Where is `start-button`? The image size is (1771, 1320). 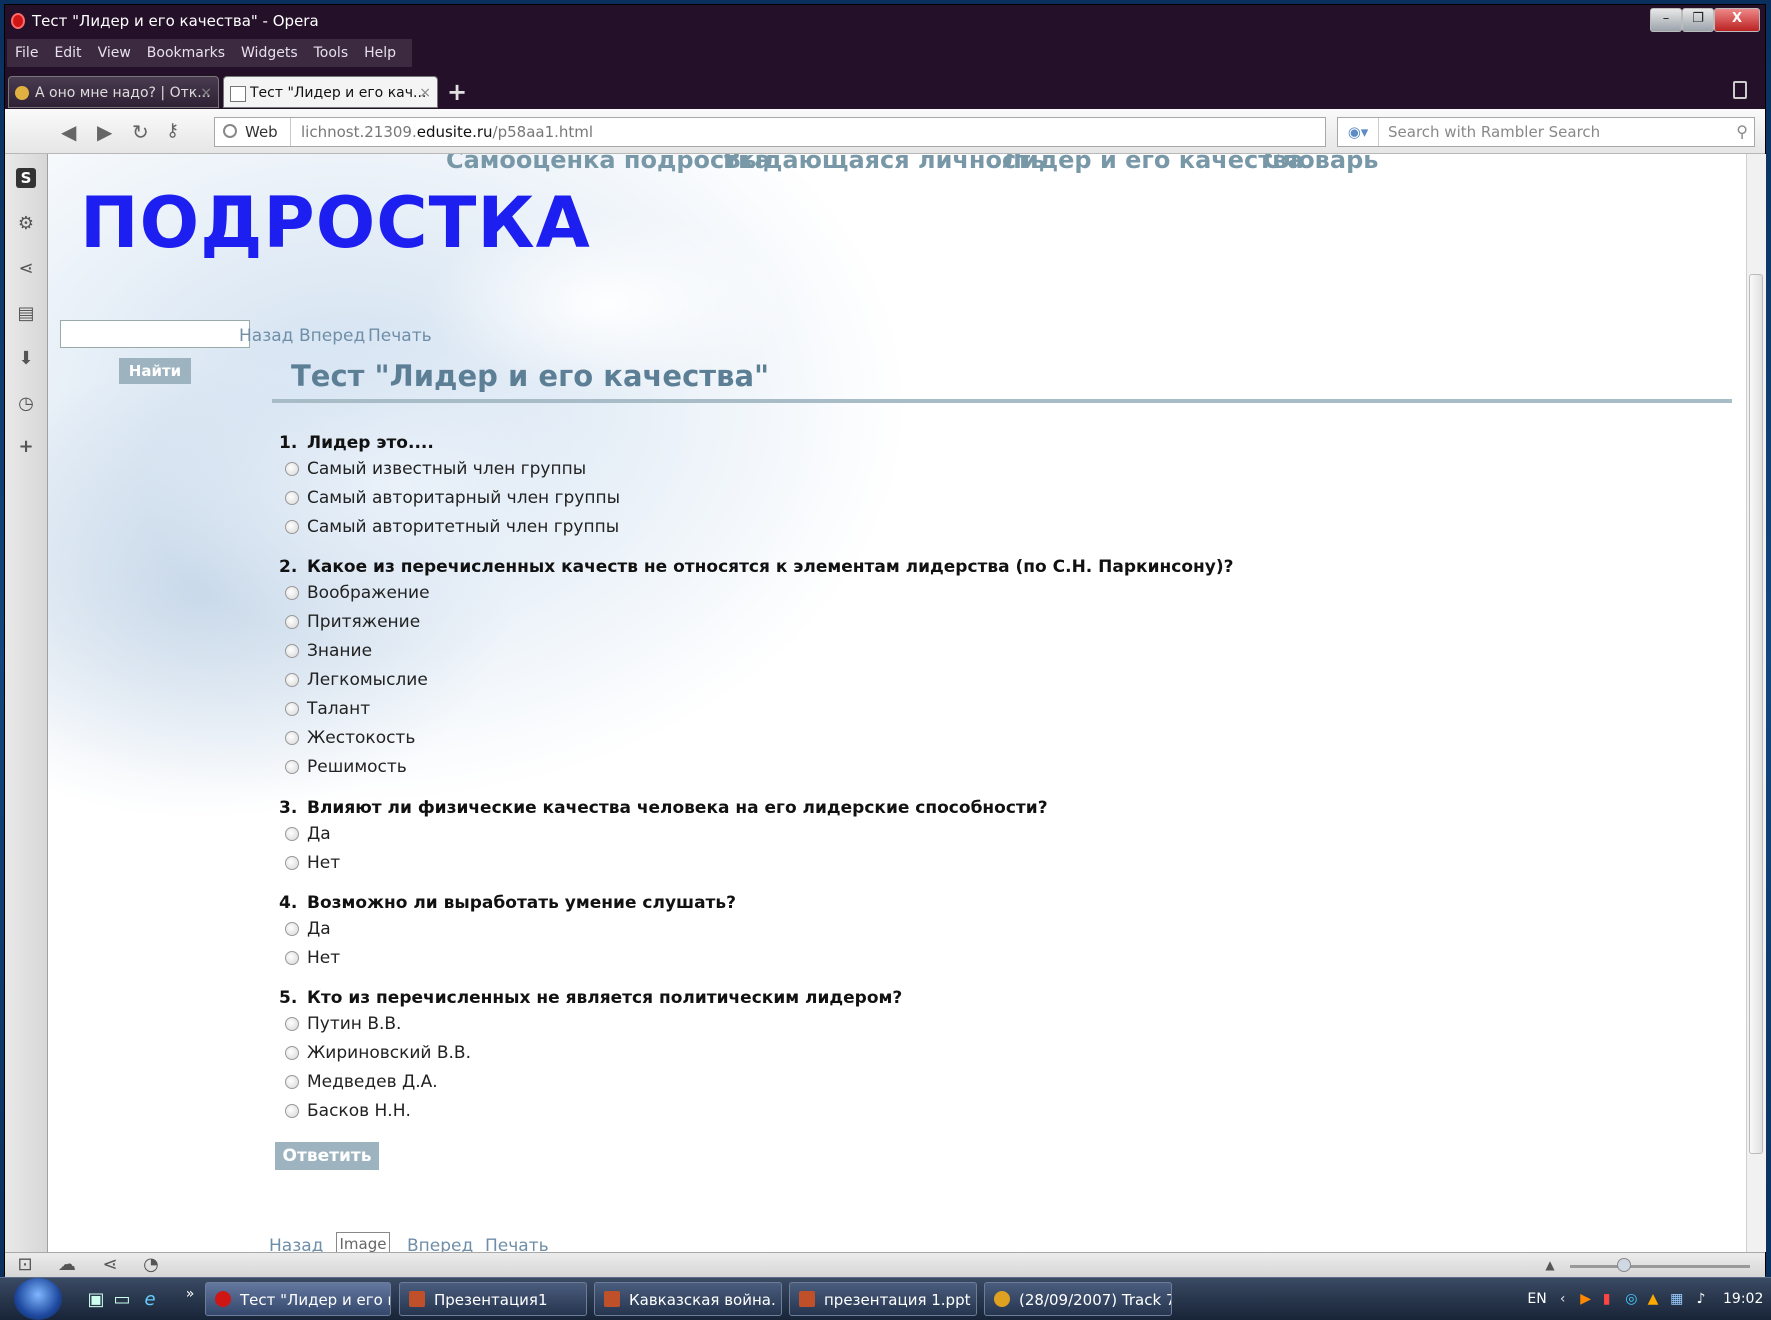 start-button is located at coordinates (38, 1299).